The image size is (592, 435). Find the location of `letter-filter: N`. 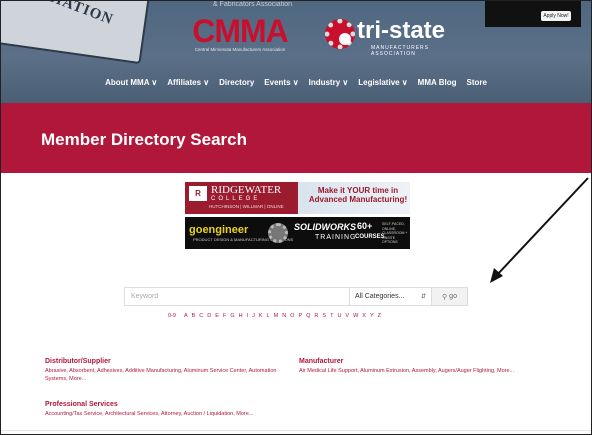

letter-filter: N is located at coordinates (284, 316).